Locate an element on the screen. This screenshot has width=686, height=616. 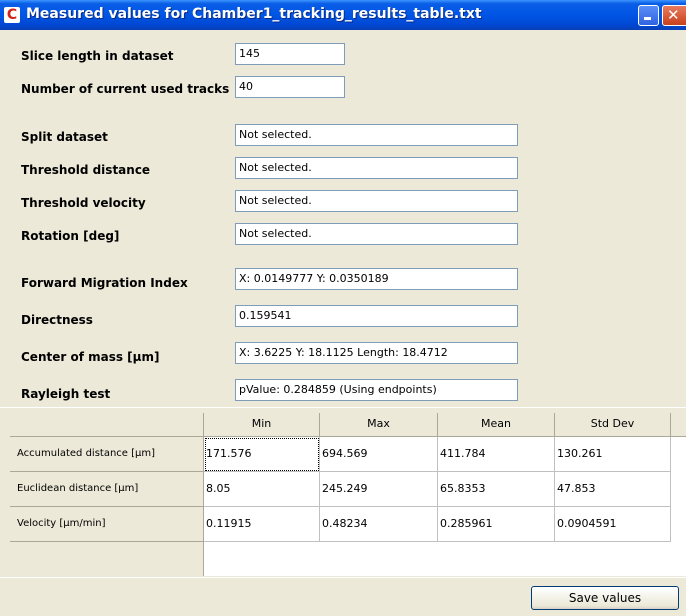
label-forward-migration-index: Forward Migration Index is located at coordinates (104, 283).